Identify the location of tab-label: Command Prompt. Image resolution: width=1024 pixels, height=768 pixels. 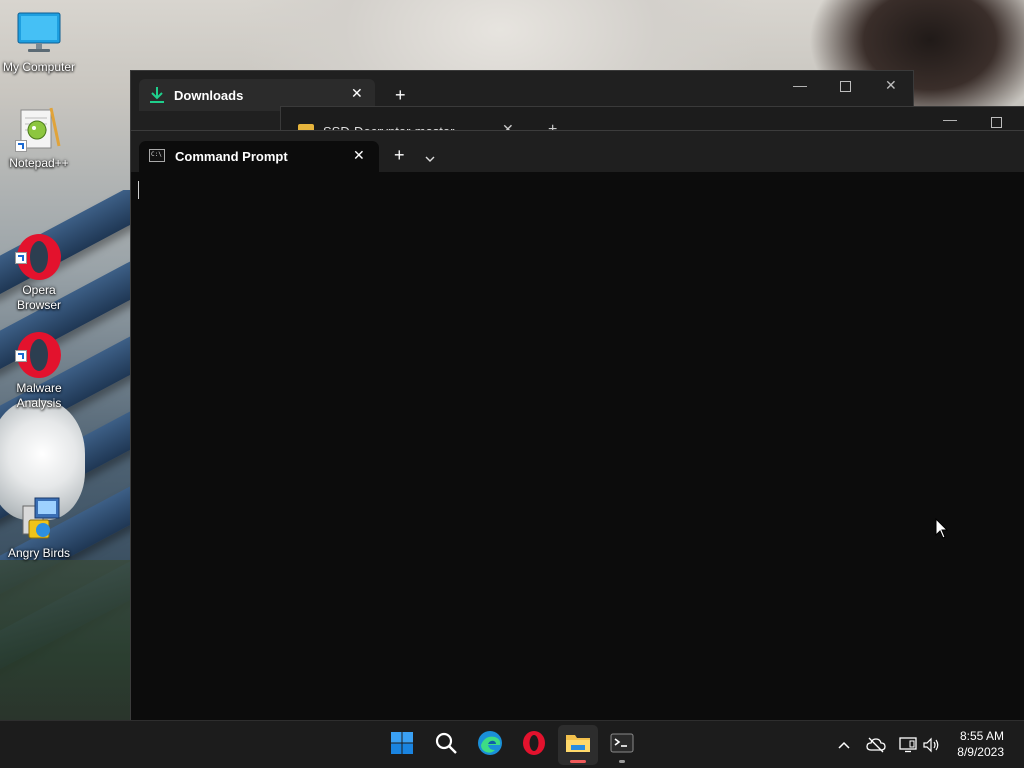
(231, 156).